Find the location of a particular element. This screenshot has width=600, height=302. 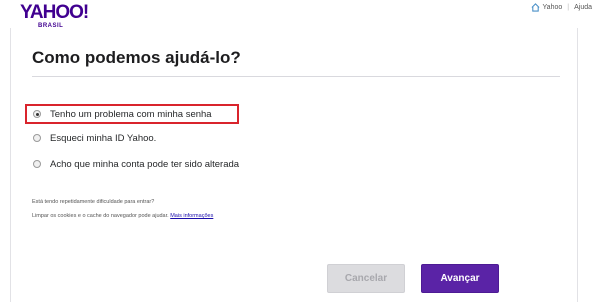

more-info-link: Mais informações is located at coordinates (191, 216).